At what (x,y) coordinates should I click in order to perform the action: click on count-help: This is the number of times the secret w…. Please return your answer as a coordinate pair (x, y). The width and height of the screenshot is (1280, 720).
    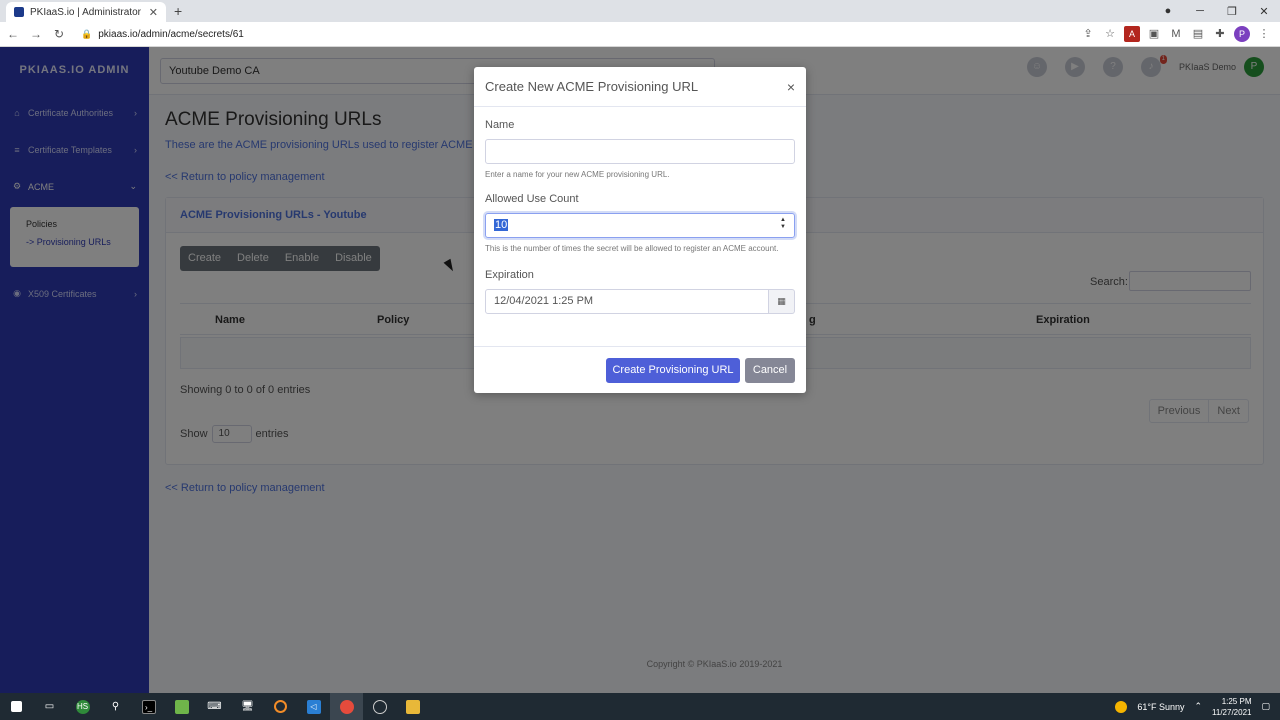
    Looking at the image, I should click on (632, 248).